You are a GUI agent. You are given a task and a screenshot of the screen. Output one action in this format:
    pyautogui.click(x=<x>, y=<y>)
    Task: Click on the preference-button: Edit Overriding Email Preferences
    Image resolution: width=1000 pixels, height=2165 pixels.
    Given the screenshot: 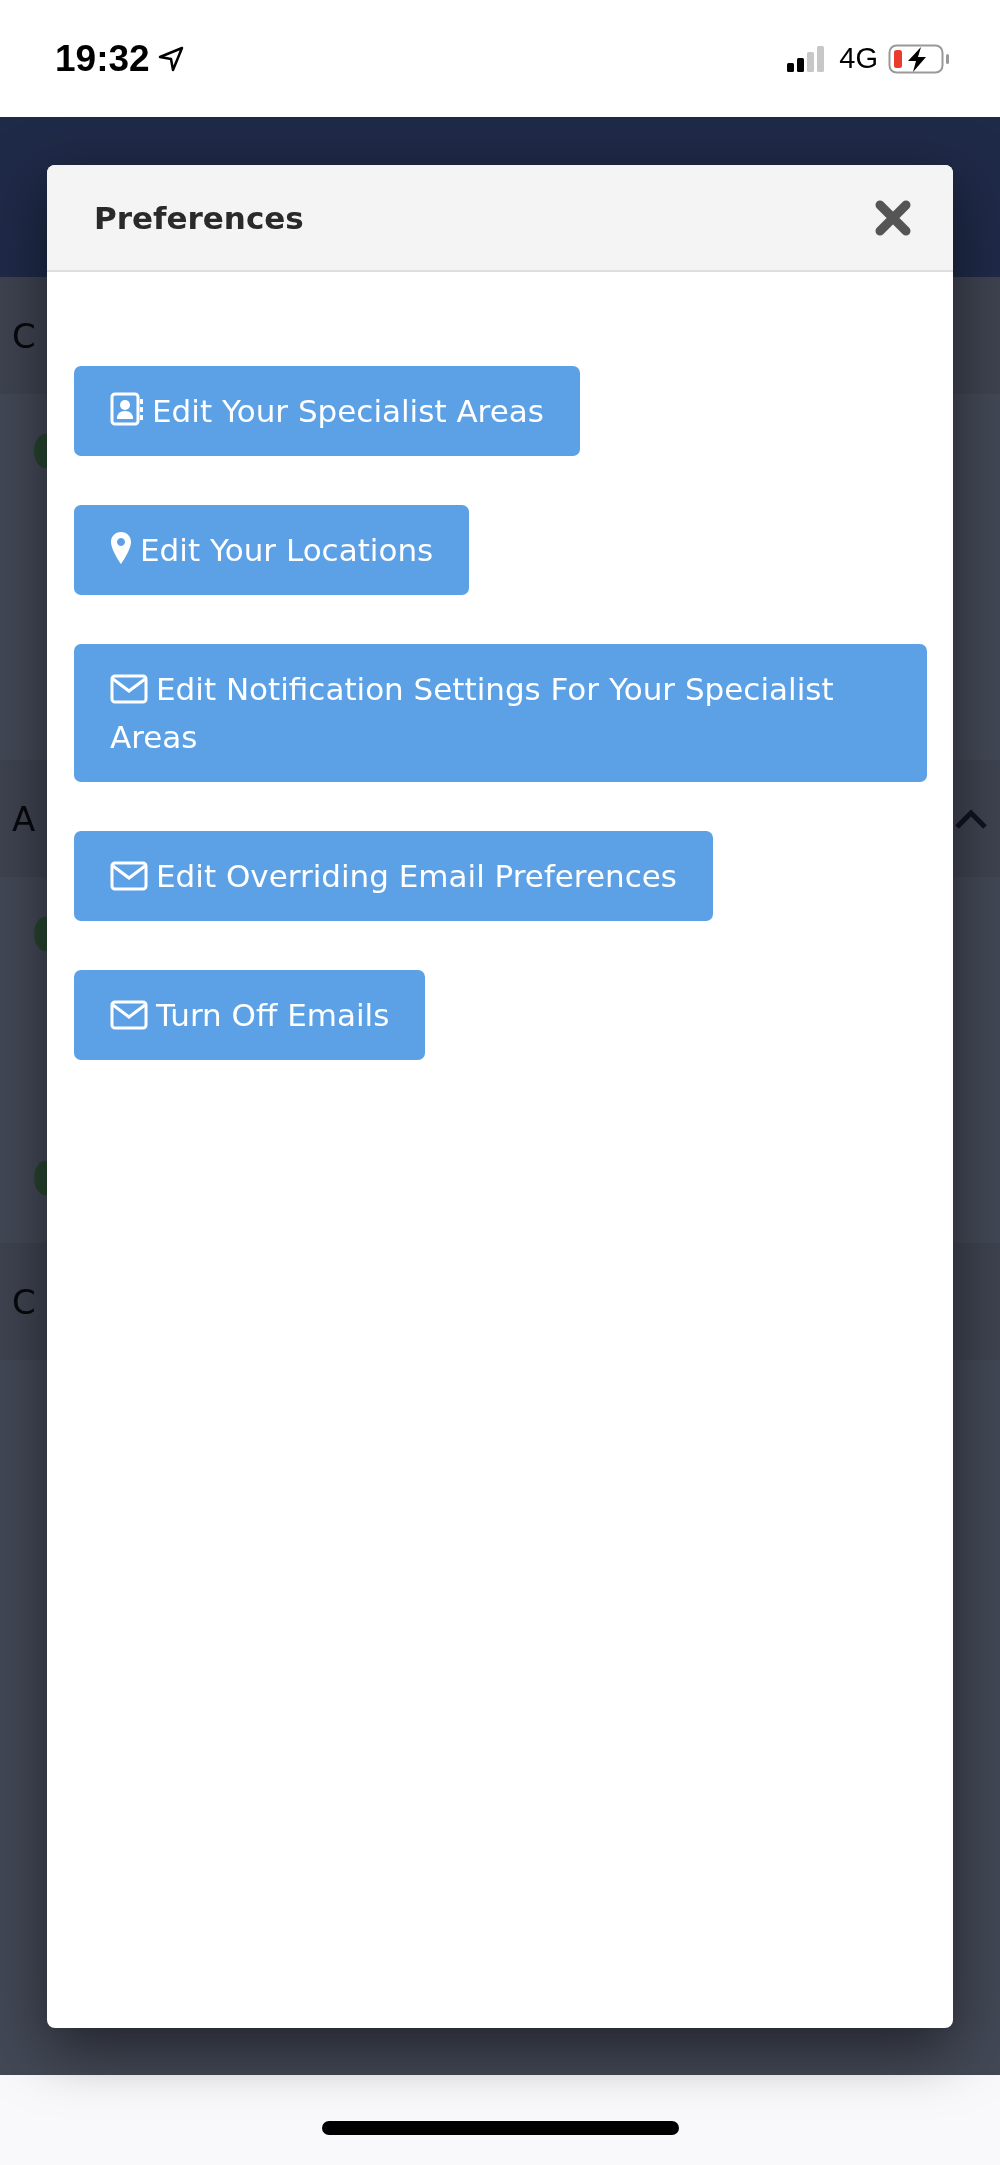 What is the action you would take?
    pyautogui.click(x=393, y=876)
    